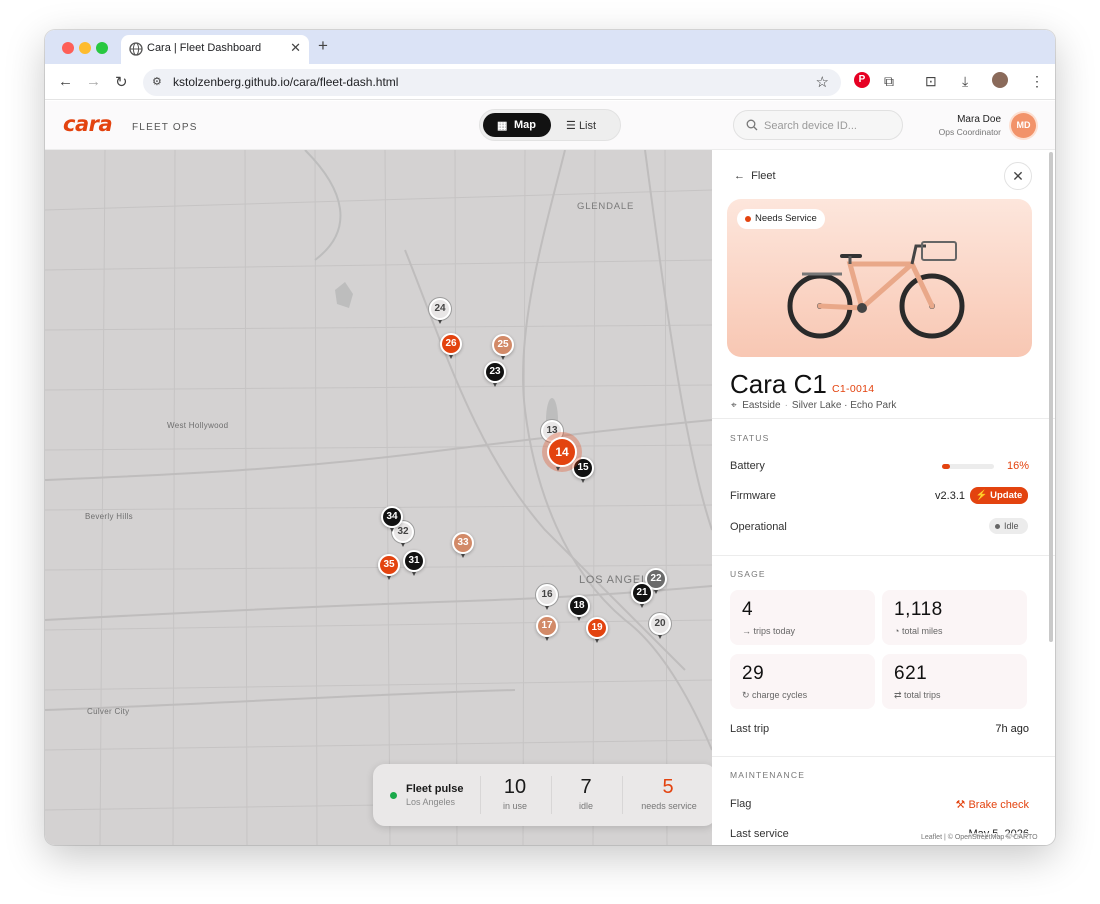 The height and width of the screenshot is (904, 1100). What do you see at coordinates (753, 673) in the screenshot?
I see `charge-cycles-value: 29` at bounding box center [753, 673].